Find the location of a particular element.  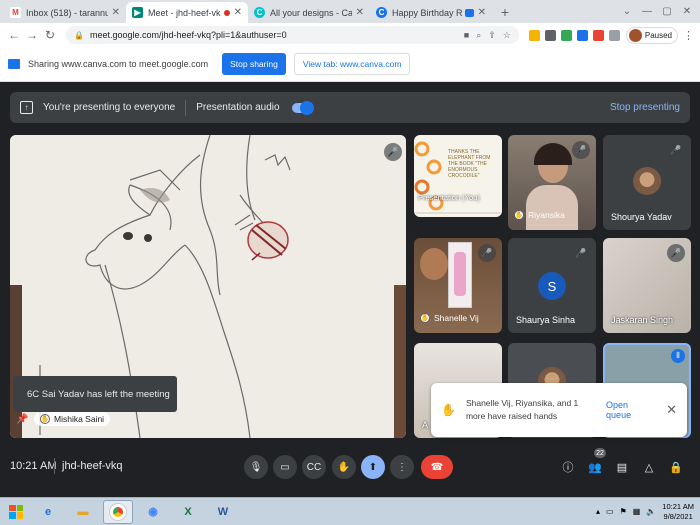

stop-presenting-button: Stop presenting is located at coordinates (645, 107).